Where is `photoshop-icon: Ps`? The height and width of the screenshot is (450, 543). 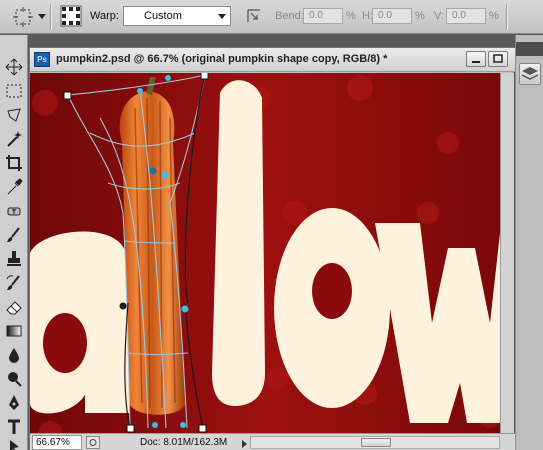
photoshop-icon: Ps is located at coordinates (42, 59).